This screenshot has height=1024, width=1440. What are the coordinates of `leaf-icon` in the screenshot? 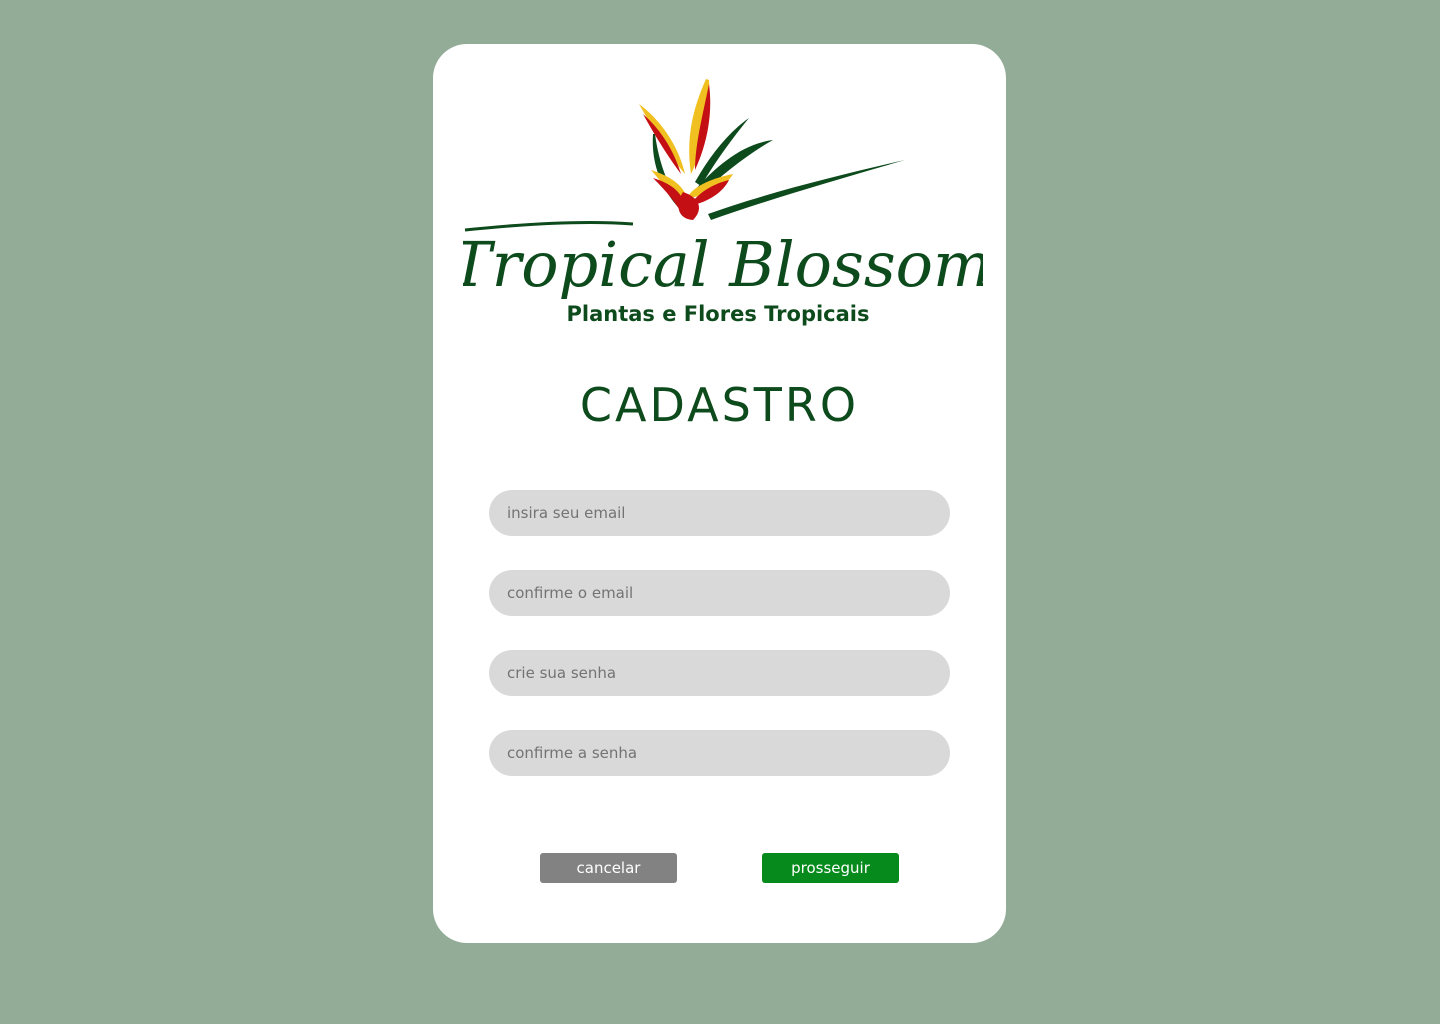 It's located at (806, 190).